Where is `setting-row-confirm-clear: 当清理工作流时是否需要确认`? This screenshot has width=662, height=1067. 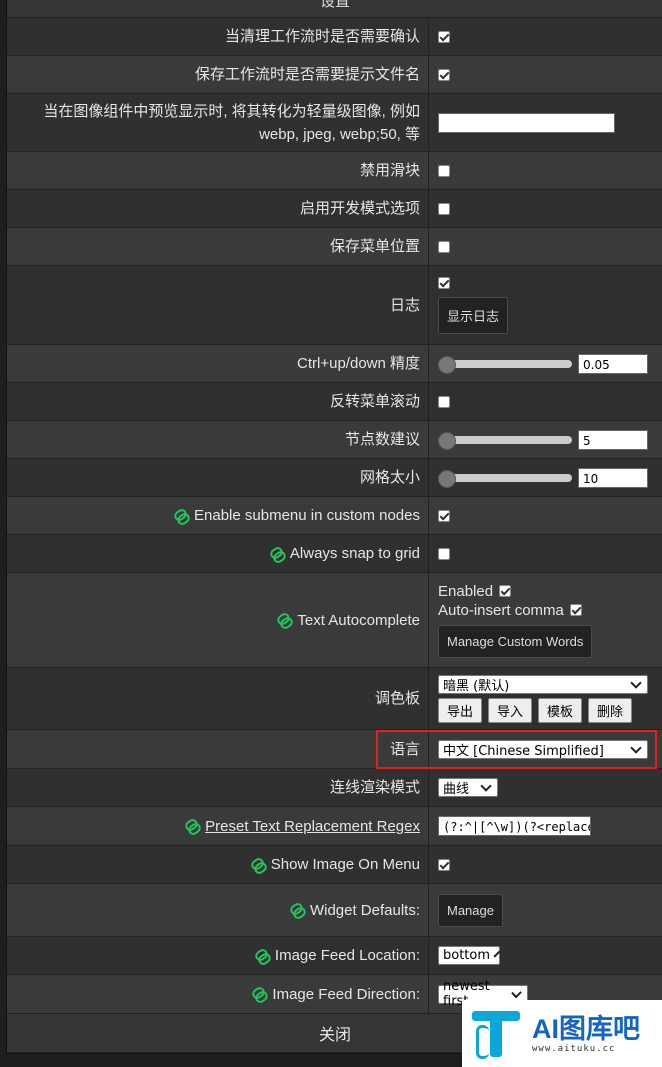 setting-row-confirm-clear: 当清理工作流时是否需要确认 is located at coordinates (334, 37).